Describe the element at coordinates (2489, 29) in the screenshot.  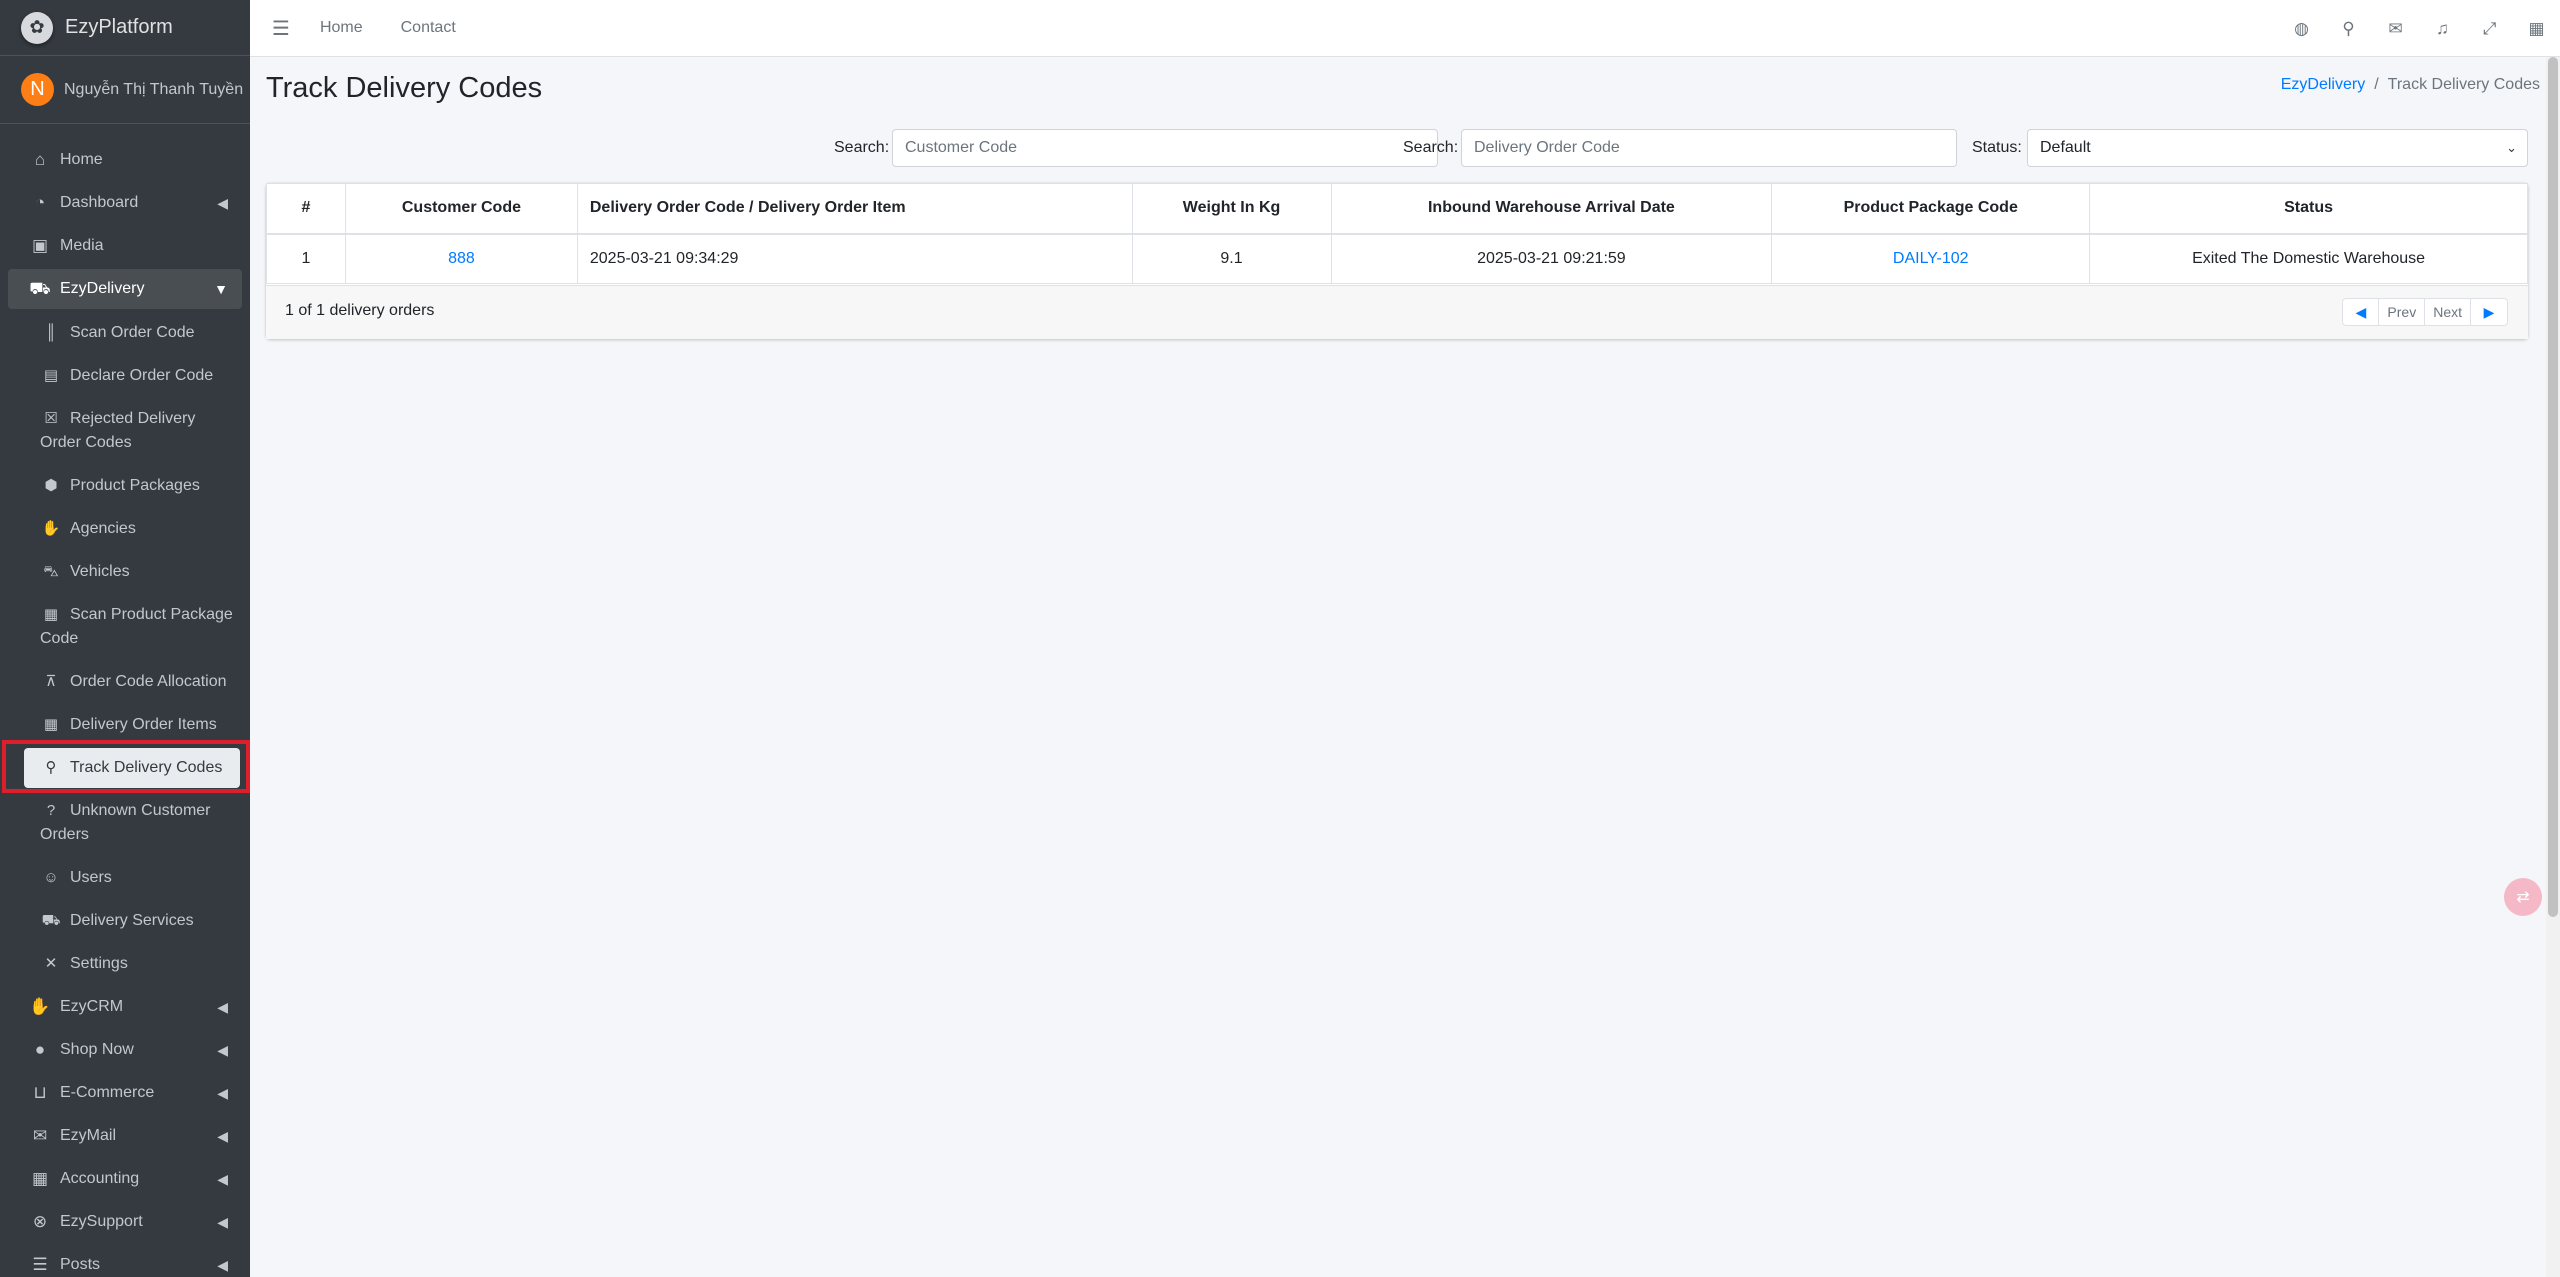
I see `expand-icon: ⤢` at that location.